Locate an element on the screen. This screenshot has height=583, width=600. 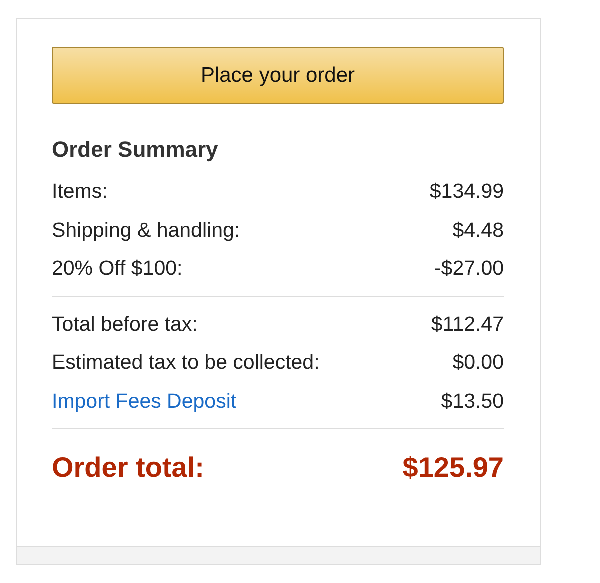
line-label: Items: is located at coordinates (80, 192).